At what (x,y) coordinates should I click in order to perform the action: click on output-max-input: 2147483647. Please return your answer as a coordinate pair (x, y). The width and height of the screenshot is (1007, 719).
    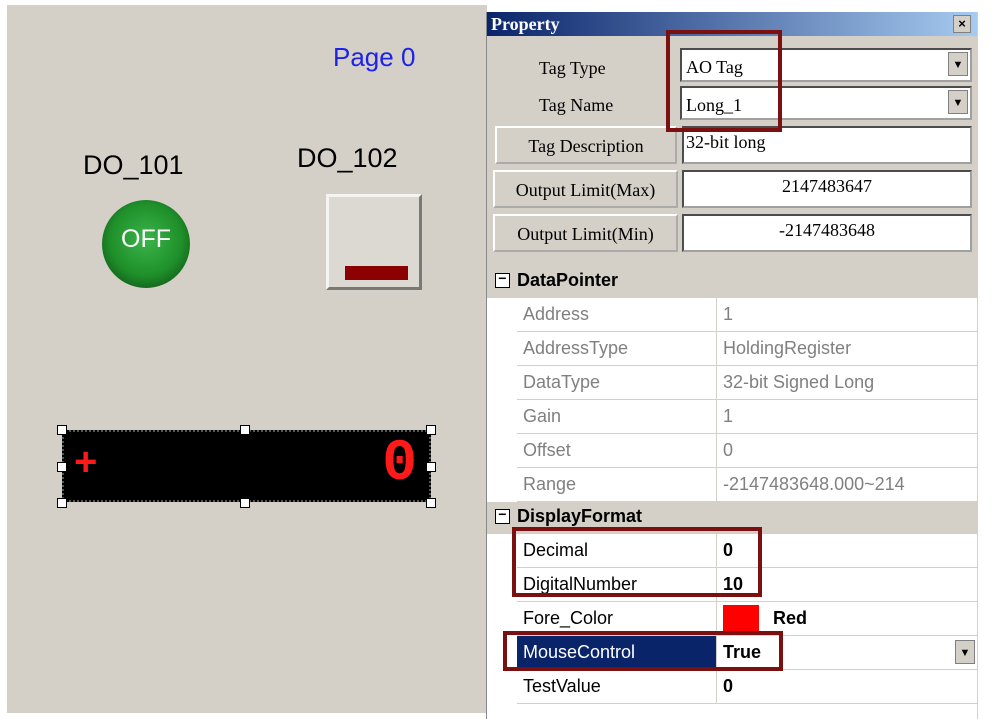
    Looking at the image, I should click on (827, 189).